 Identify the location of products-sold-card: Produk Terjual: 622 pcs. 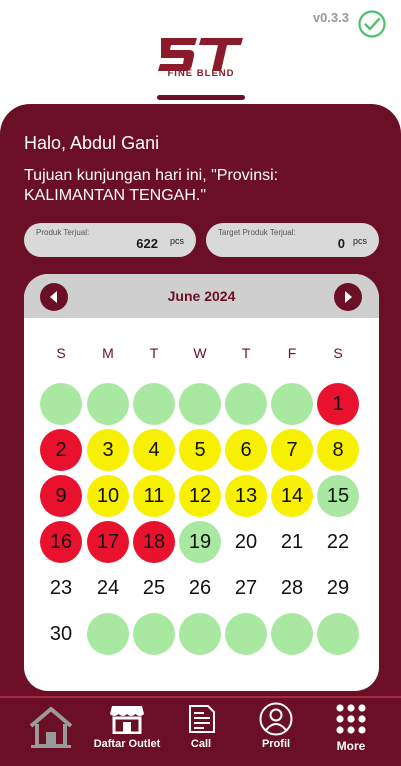
(110, 240).